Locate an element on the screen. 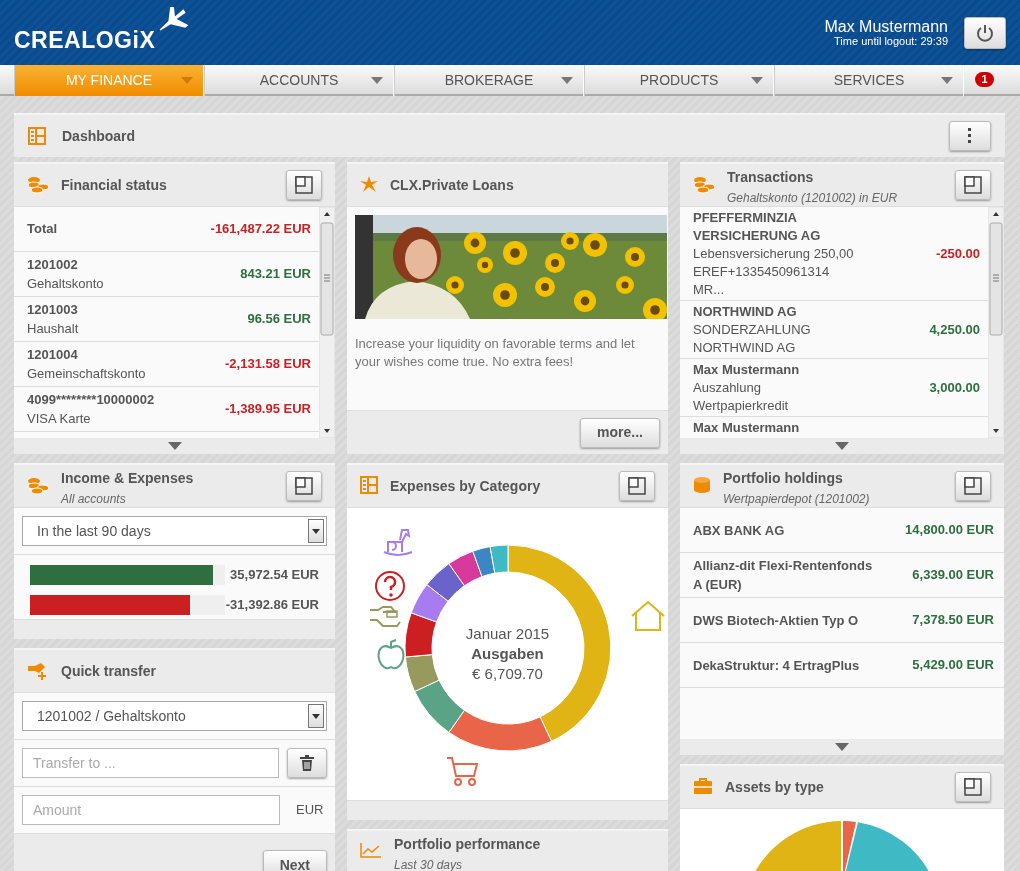 The width and height of the screenshot is (1020, 871). transaction-detail: Lebensversicherung 250,00 is located at coordinates (774, 254).